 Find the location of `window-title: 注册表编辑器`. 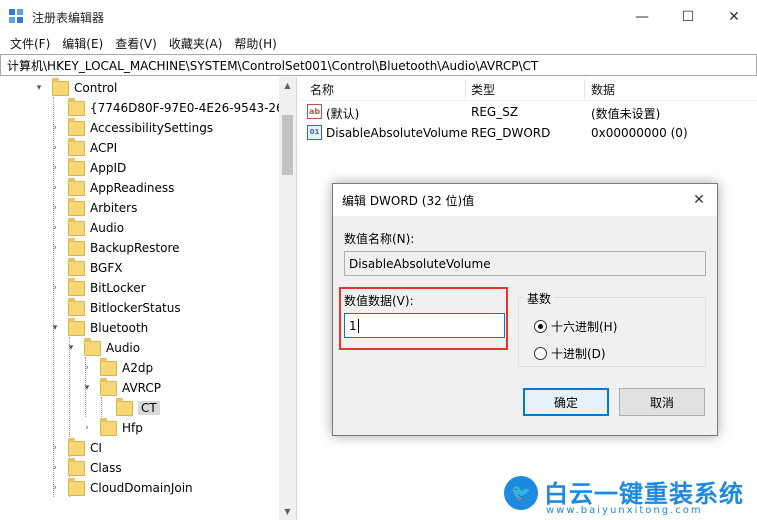

window-title: 注册表编辑器 is located at coordinates (68, 17).